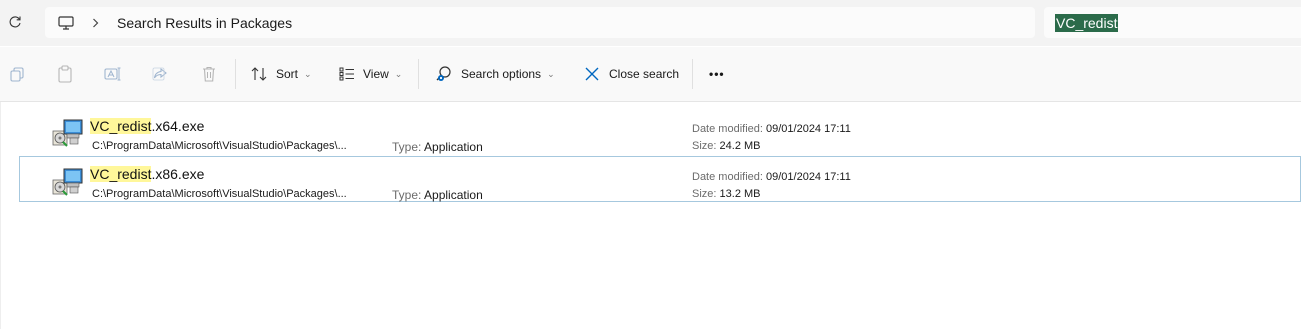 This screenshot has height=329, width=1301. Describe the element at coordinates (540, 22) in the screenshot. I see `address-field: Search Results in Packages` at that location.